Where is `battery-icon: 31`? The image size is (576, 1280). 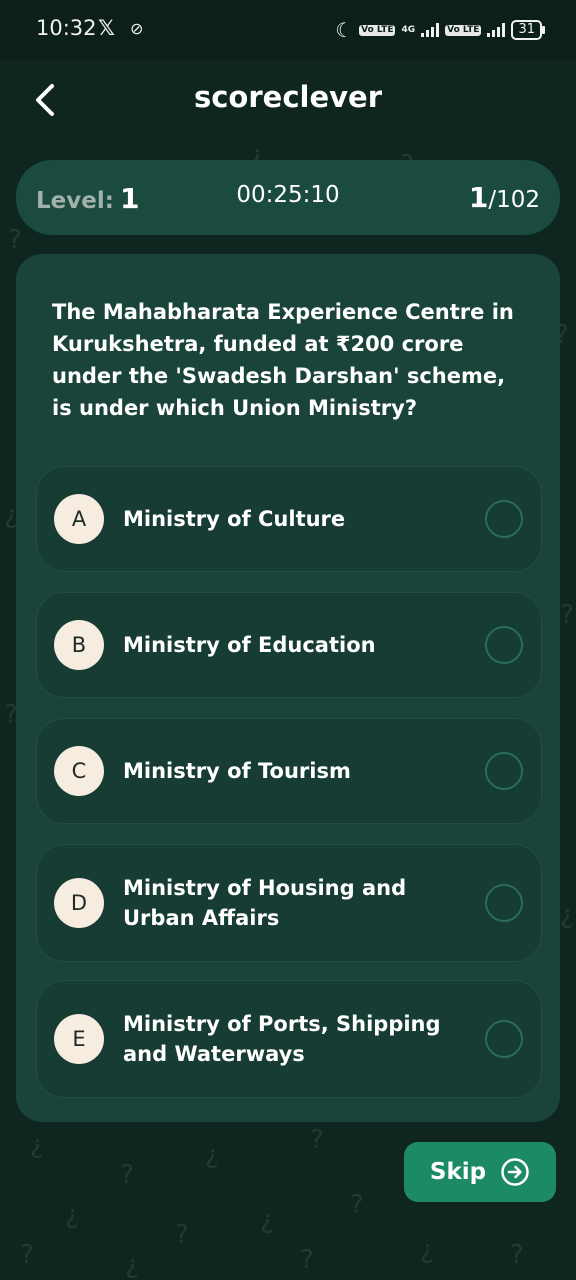
battery-icon: 31 is located at coordinates (528, 30).